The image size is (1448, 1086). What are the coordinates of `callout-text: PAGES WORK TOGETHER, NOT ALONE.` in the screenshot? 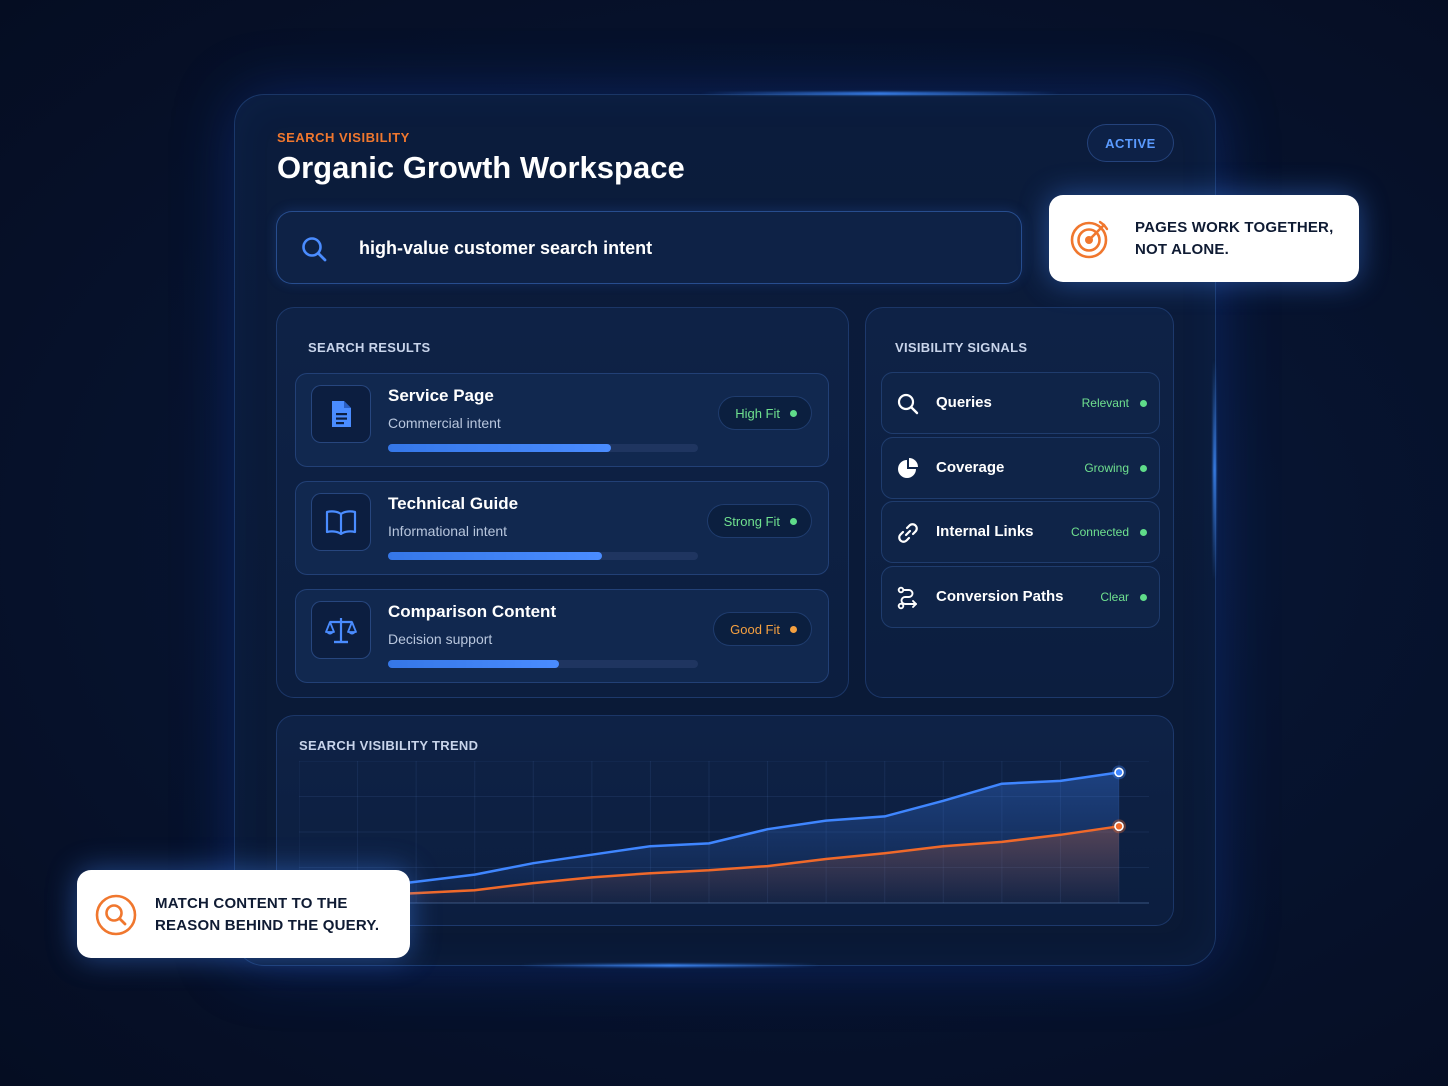 It's located at (1234, 238).